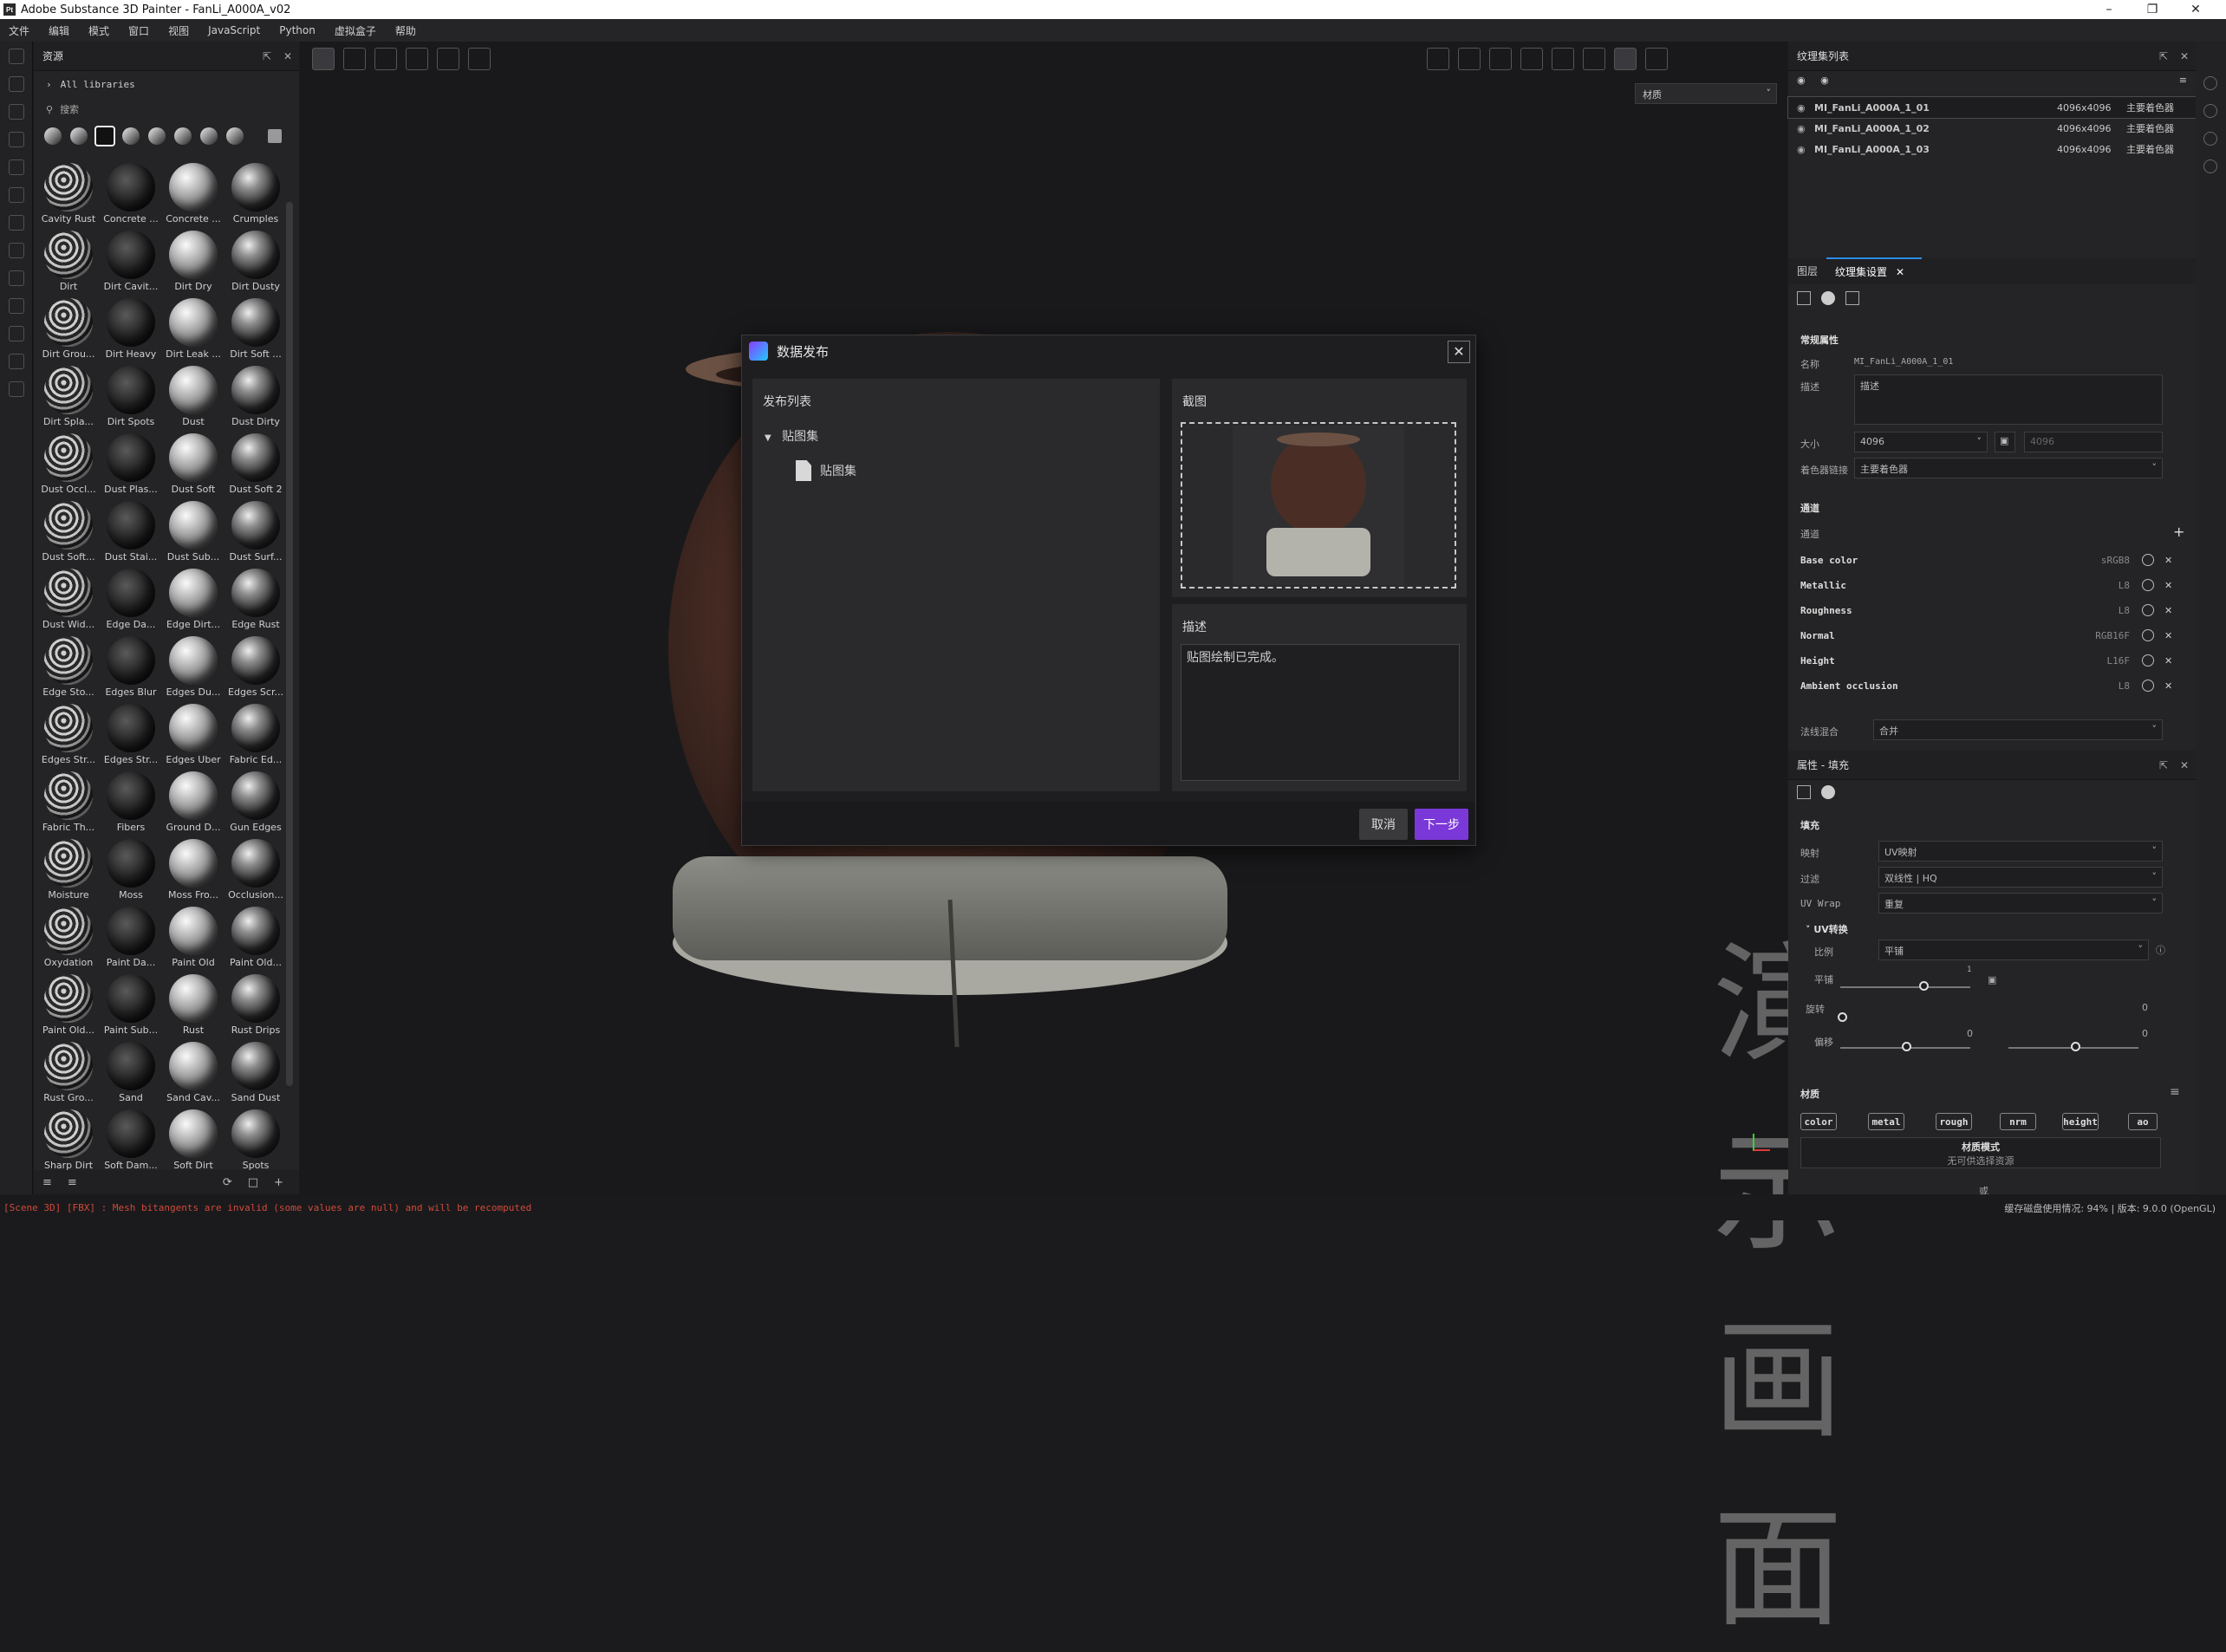 The width and height of the screenshot is (2226, 1652). Describe the element at coordinates (1992, 149) in the screenshot. I see `texture-set-row: ◉ MI_FanLi_A000A_1_03 4096x4096 主要着色器` at that location.